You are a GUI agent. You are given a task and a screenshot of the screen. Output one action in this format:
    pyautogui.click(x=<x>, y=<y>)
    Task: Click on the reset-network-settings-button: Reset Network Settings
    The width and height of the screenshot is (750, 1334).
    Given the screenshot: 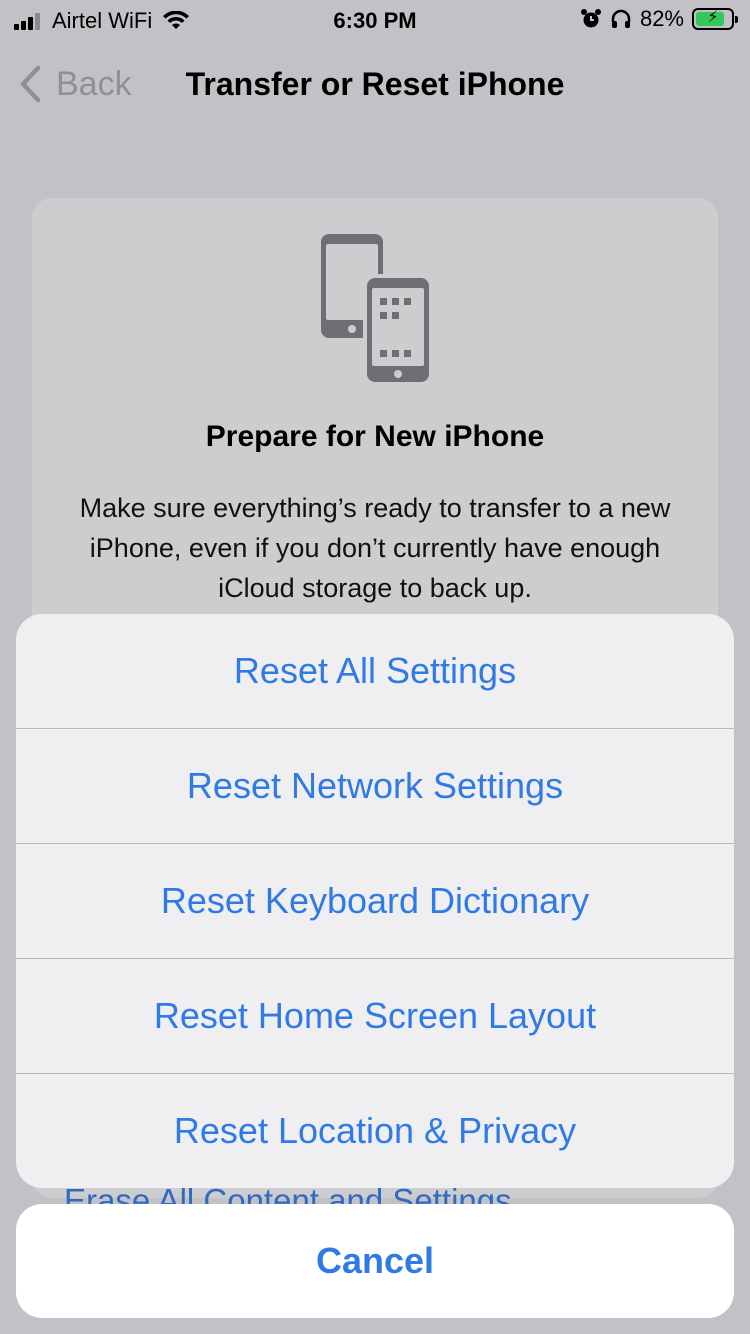 What is the action you would take?
    pyautogui.click(x=375, y=786)
    